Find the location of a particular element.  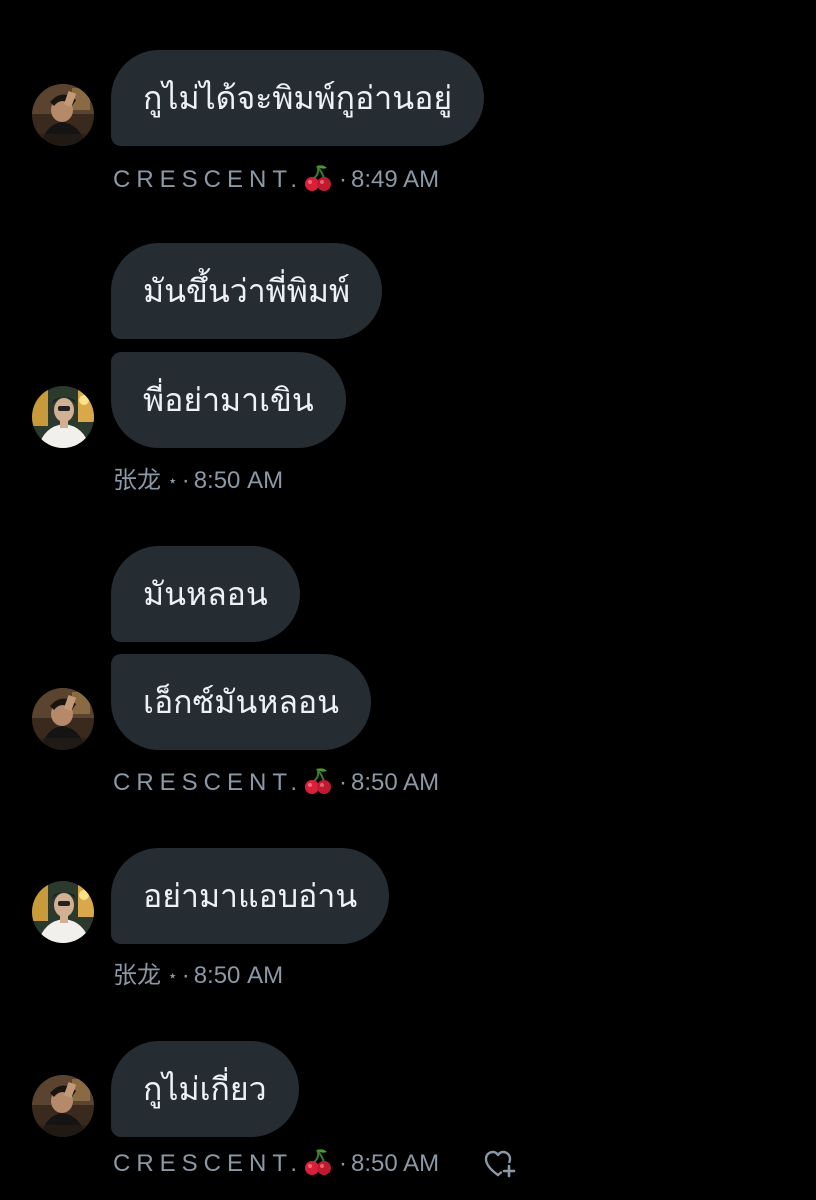

message-bubble: พี่อย่ามาเขิน is located at coordinates (228, 400).